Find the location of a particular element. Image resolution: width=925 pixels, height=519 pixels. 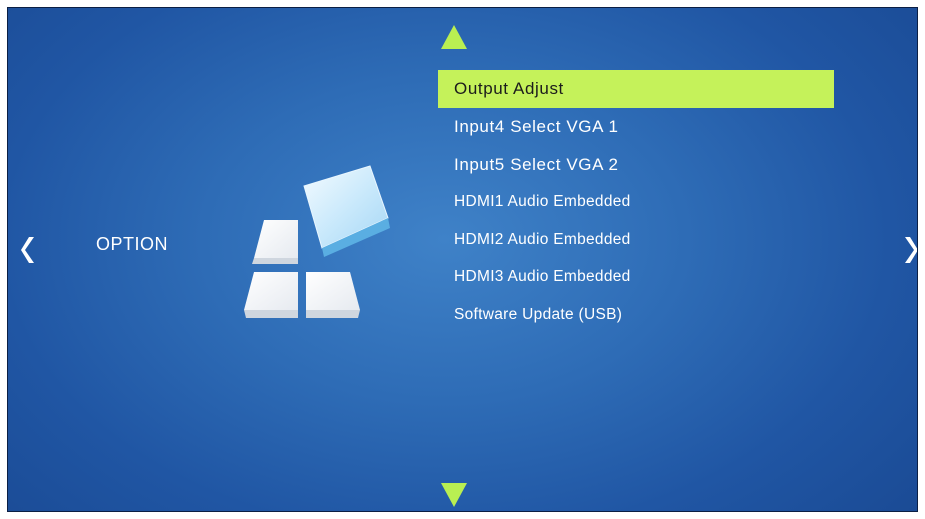

menu-item-hdmi1-audio: HDMI1 Audio Embedded is located at coordinates (636, 202).